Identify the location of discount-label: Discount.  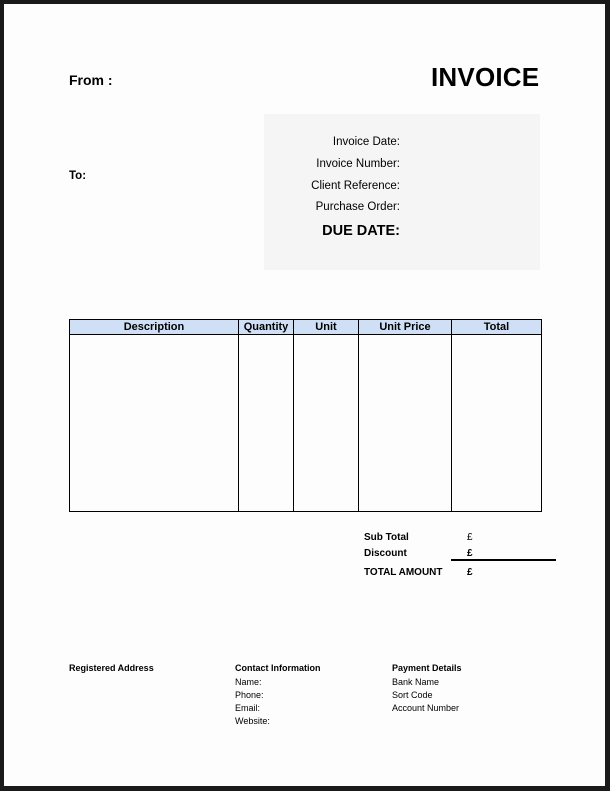
(385, 553).